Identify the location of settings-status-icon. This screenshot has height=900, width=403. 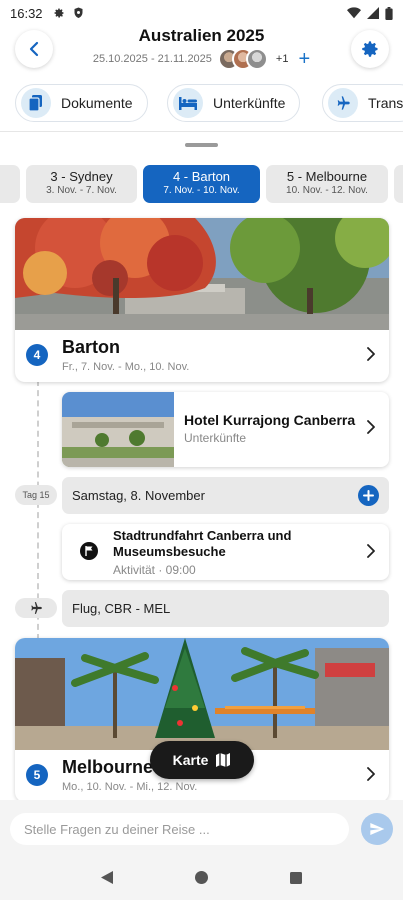
(59, 13).